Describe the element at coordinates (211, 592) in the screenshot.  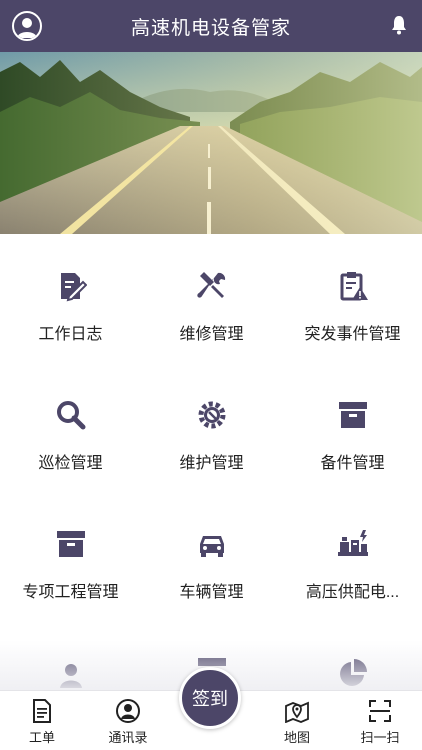
I see `grid-item-label: 车辆管理` at that location.